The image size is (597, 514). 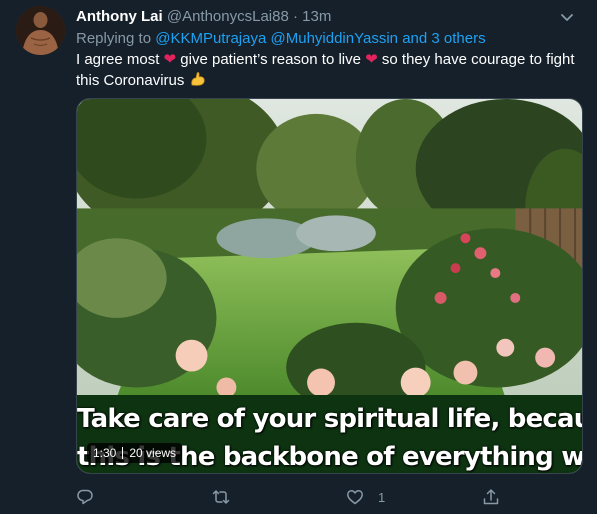 I want to click on reply-icon, so click(x=85, y=497).